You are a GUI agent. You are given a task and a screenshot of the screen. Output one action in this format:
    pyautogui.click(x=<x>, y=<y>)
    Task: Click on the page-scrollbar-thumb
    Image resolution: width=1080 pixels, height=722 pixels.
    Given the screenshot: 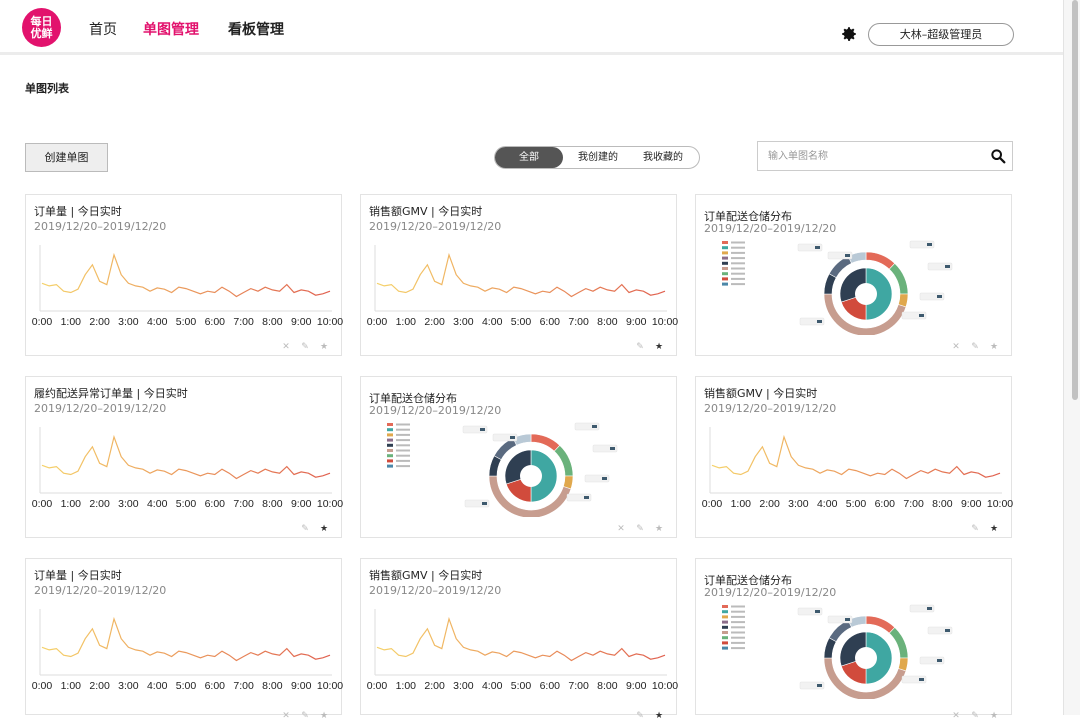 What is the action you would take?
    pyautogui.click(x=1075, y=200)
    